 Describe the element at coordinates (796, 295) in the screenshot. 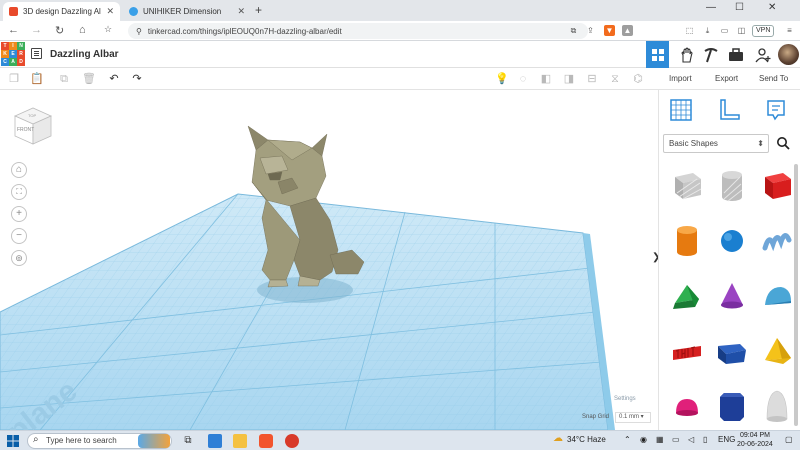

I see `panel-scrollbar` at that location.